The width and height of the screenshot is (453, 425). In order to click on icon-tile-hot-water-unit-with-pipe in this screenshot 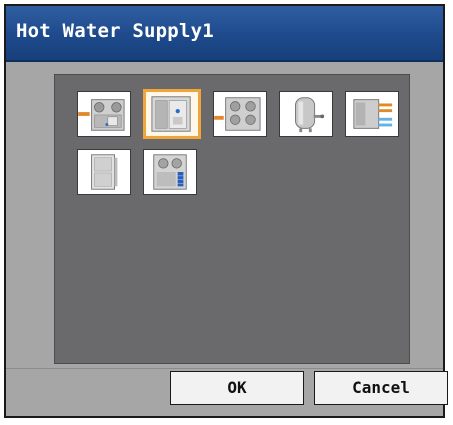, I will do `click(104, 114)`.